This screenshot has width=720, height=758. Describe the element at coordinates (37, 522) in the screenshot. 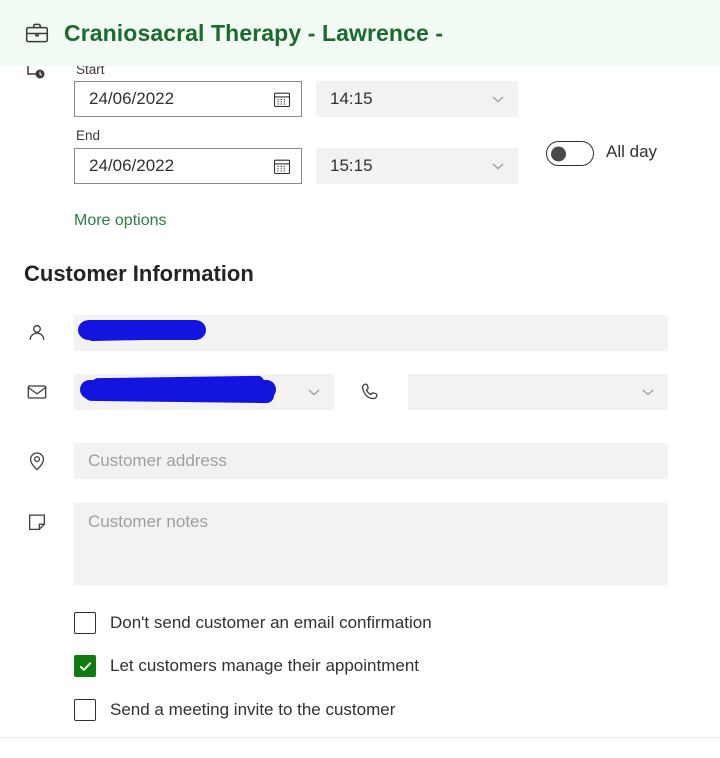

I see `note-icon` at that location.